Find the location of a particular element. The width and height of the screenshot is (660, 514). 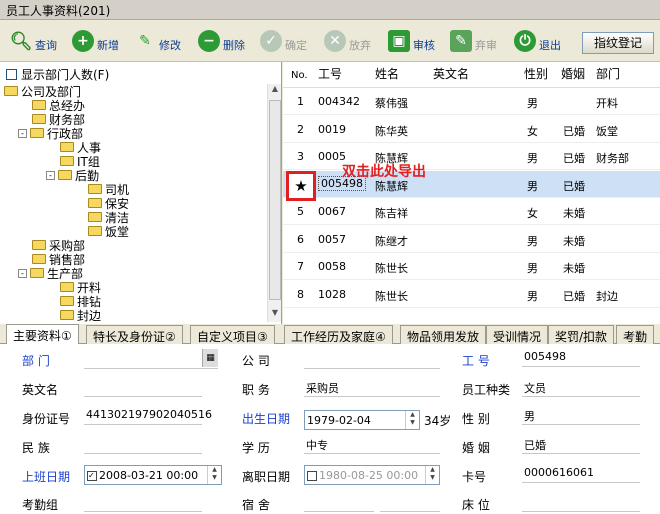

scroll-up-icon: ▲ is located at coordinates (275, 91).